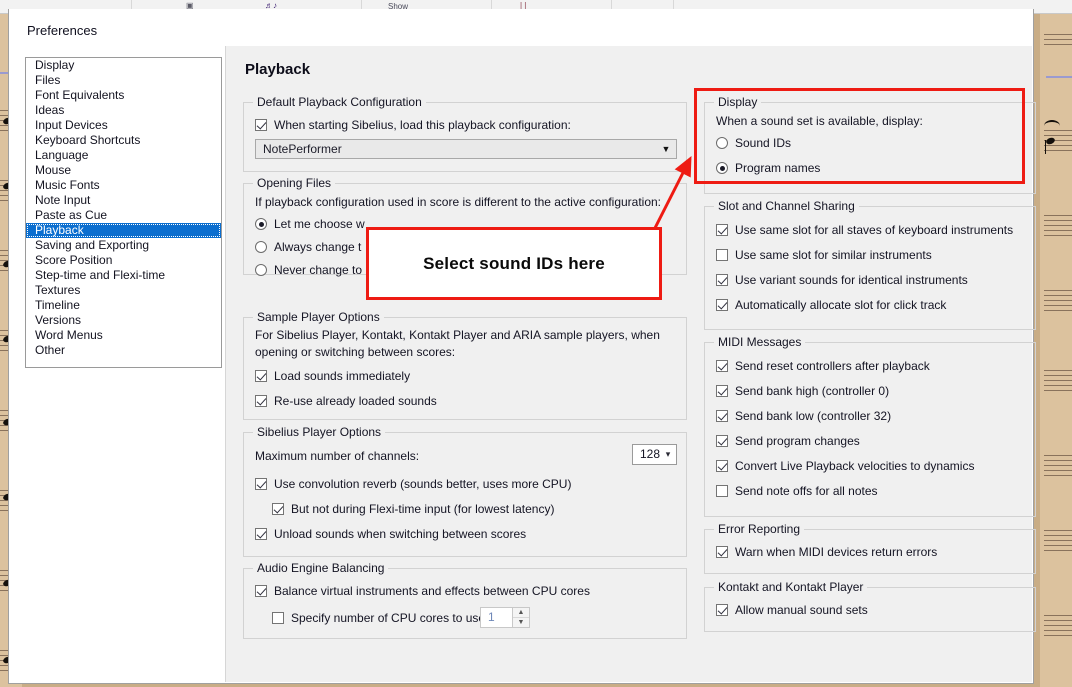 The image size is (1072, 687). I want to click on cpu-cores-stepper-buttons: ▲ ▼, so click(520, 617).